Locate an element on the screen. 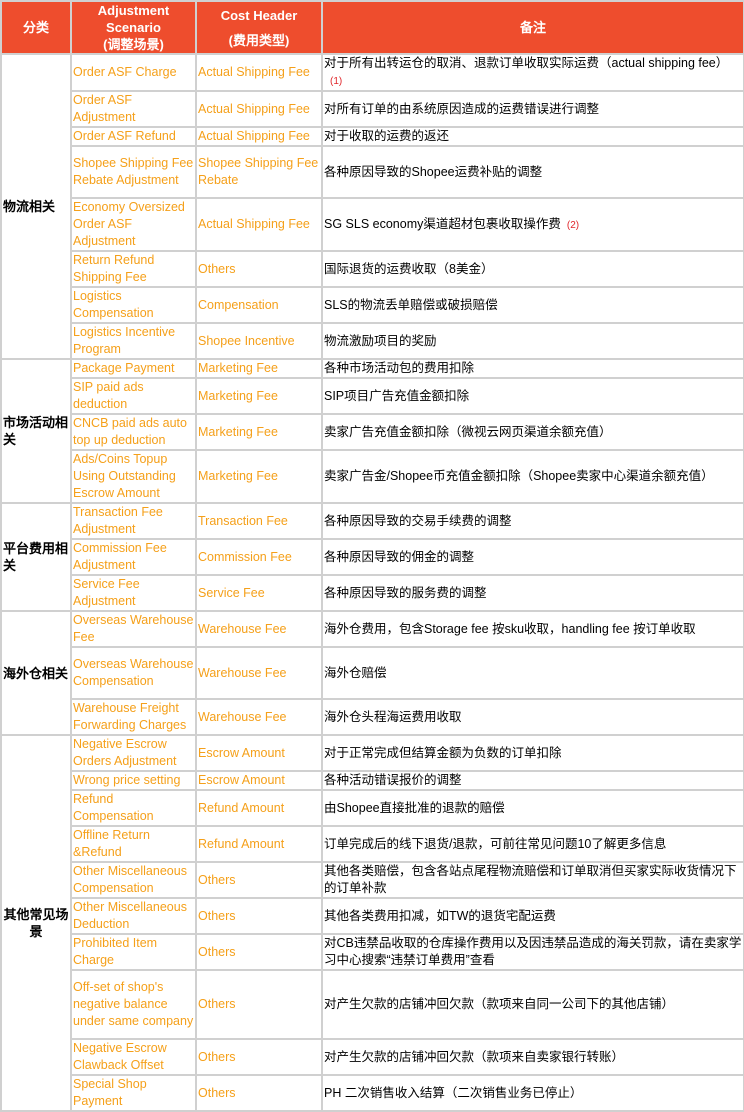 The width and height of the screenshot is (744, 1112). note-cell: 卖家广告金/Shopee币充值金额扣除（Shopee卖家中心渠道余额充值） is located at coordinates (532, 476).